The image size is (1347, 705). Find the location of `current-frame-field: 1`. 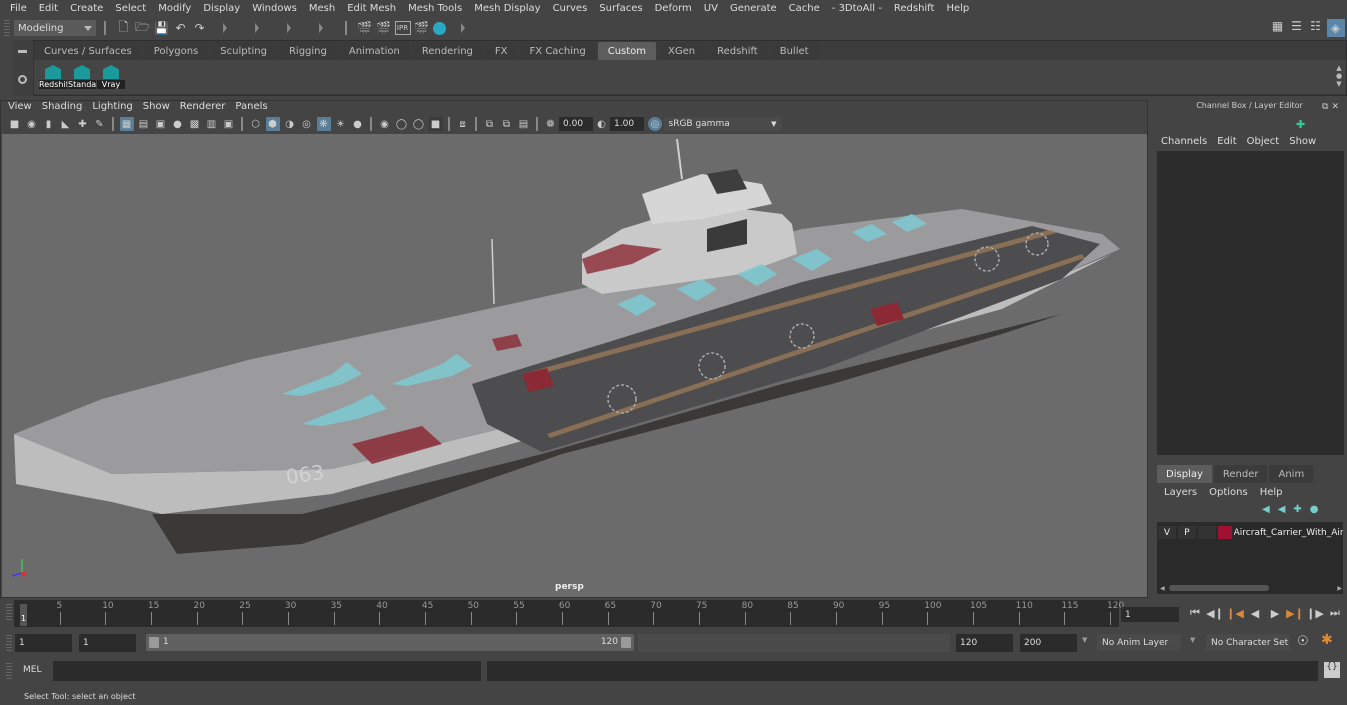

current-frame-field: 1 is located at coordinates (1150, 614).